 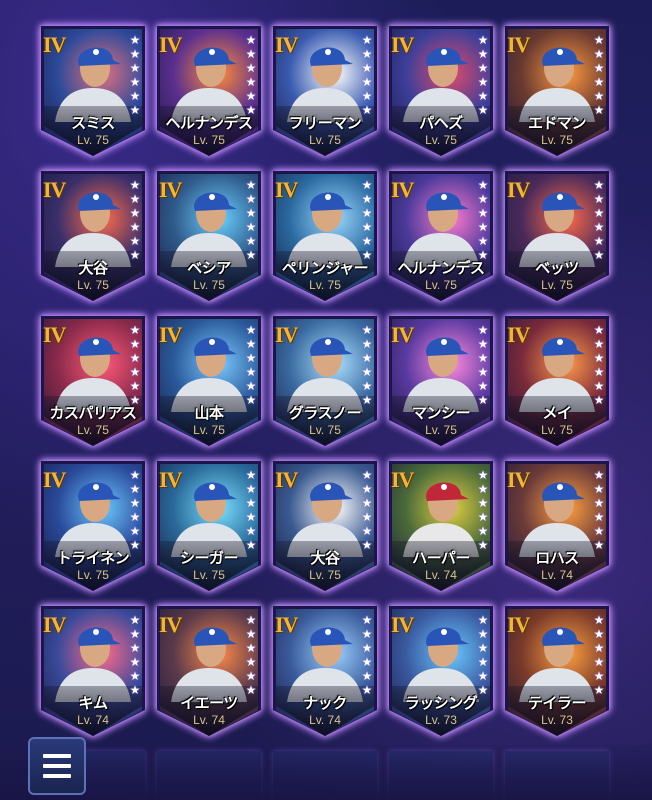 I want to click on player-card: IV ★ ★ ★ ★ ★ ★ ハーパー Lv. 74, so click(x=441, y=526).